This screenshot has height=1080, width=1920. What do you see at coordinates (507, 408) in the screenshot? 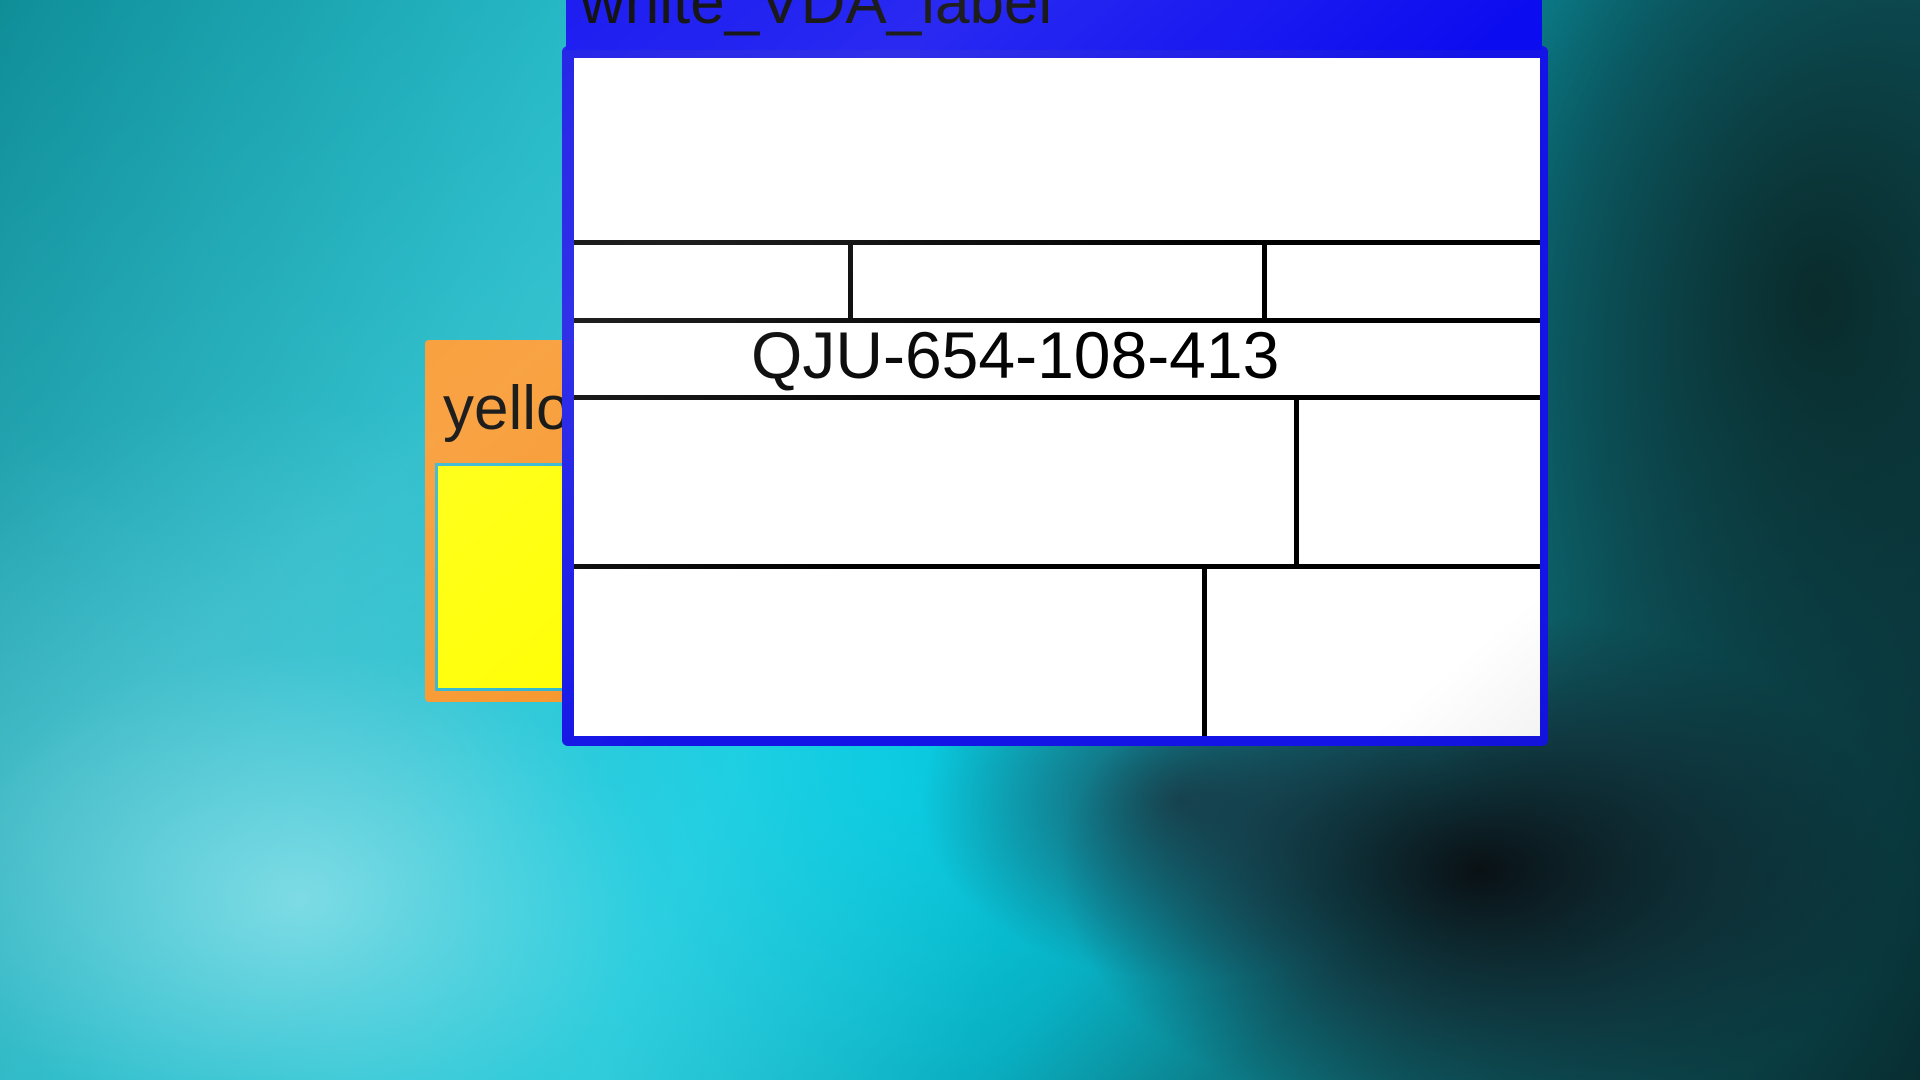
I see `yellow-window-title: yello` at bounding box center [507, 408].